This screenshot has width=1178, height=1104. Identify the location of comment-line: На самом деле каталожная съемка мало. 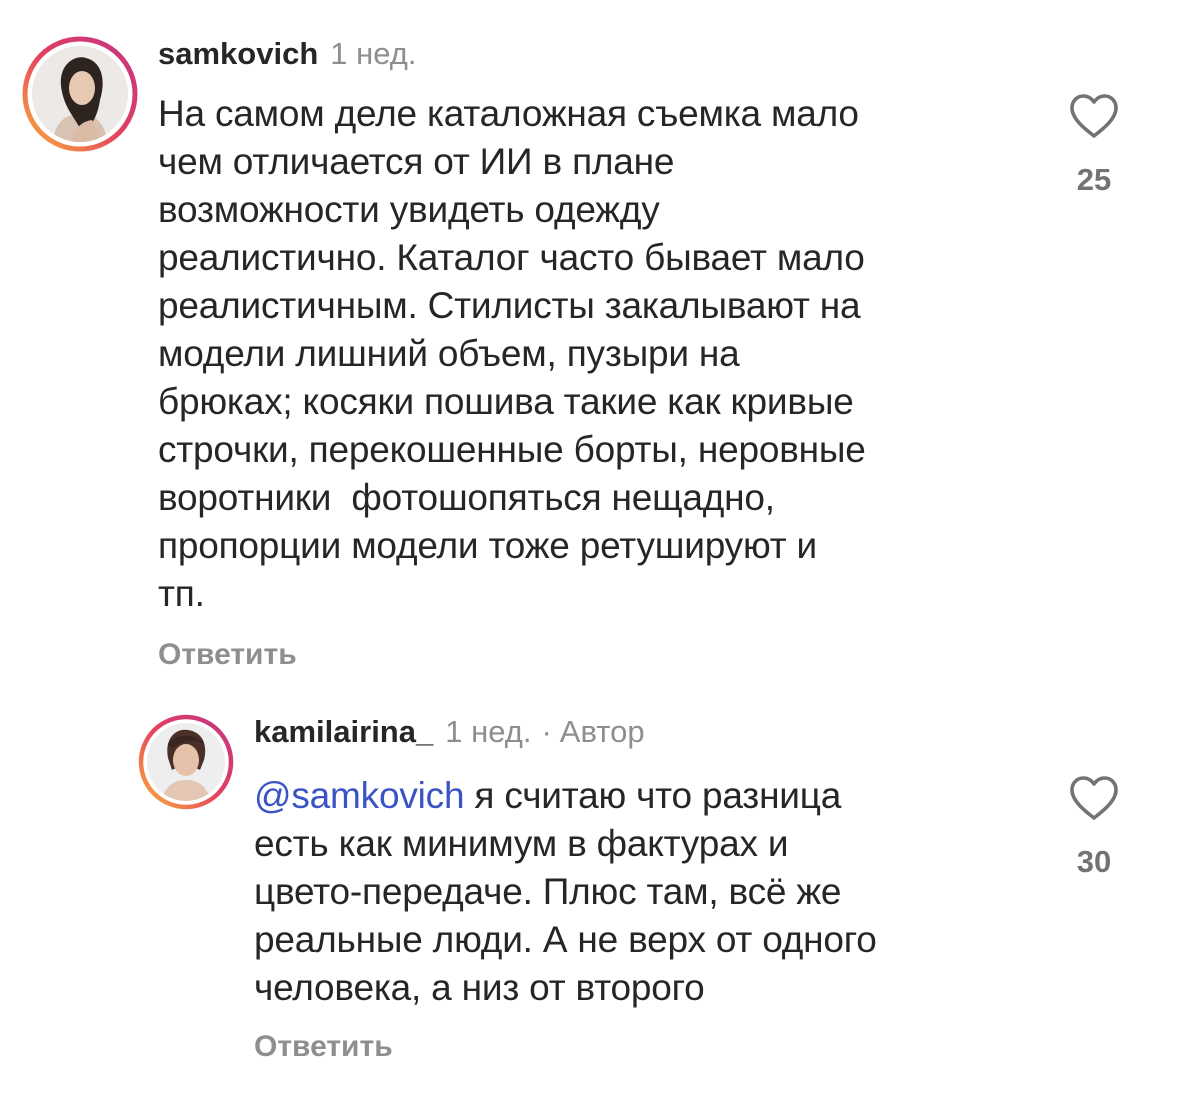
(508, 113).